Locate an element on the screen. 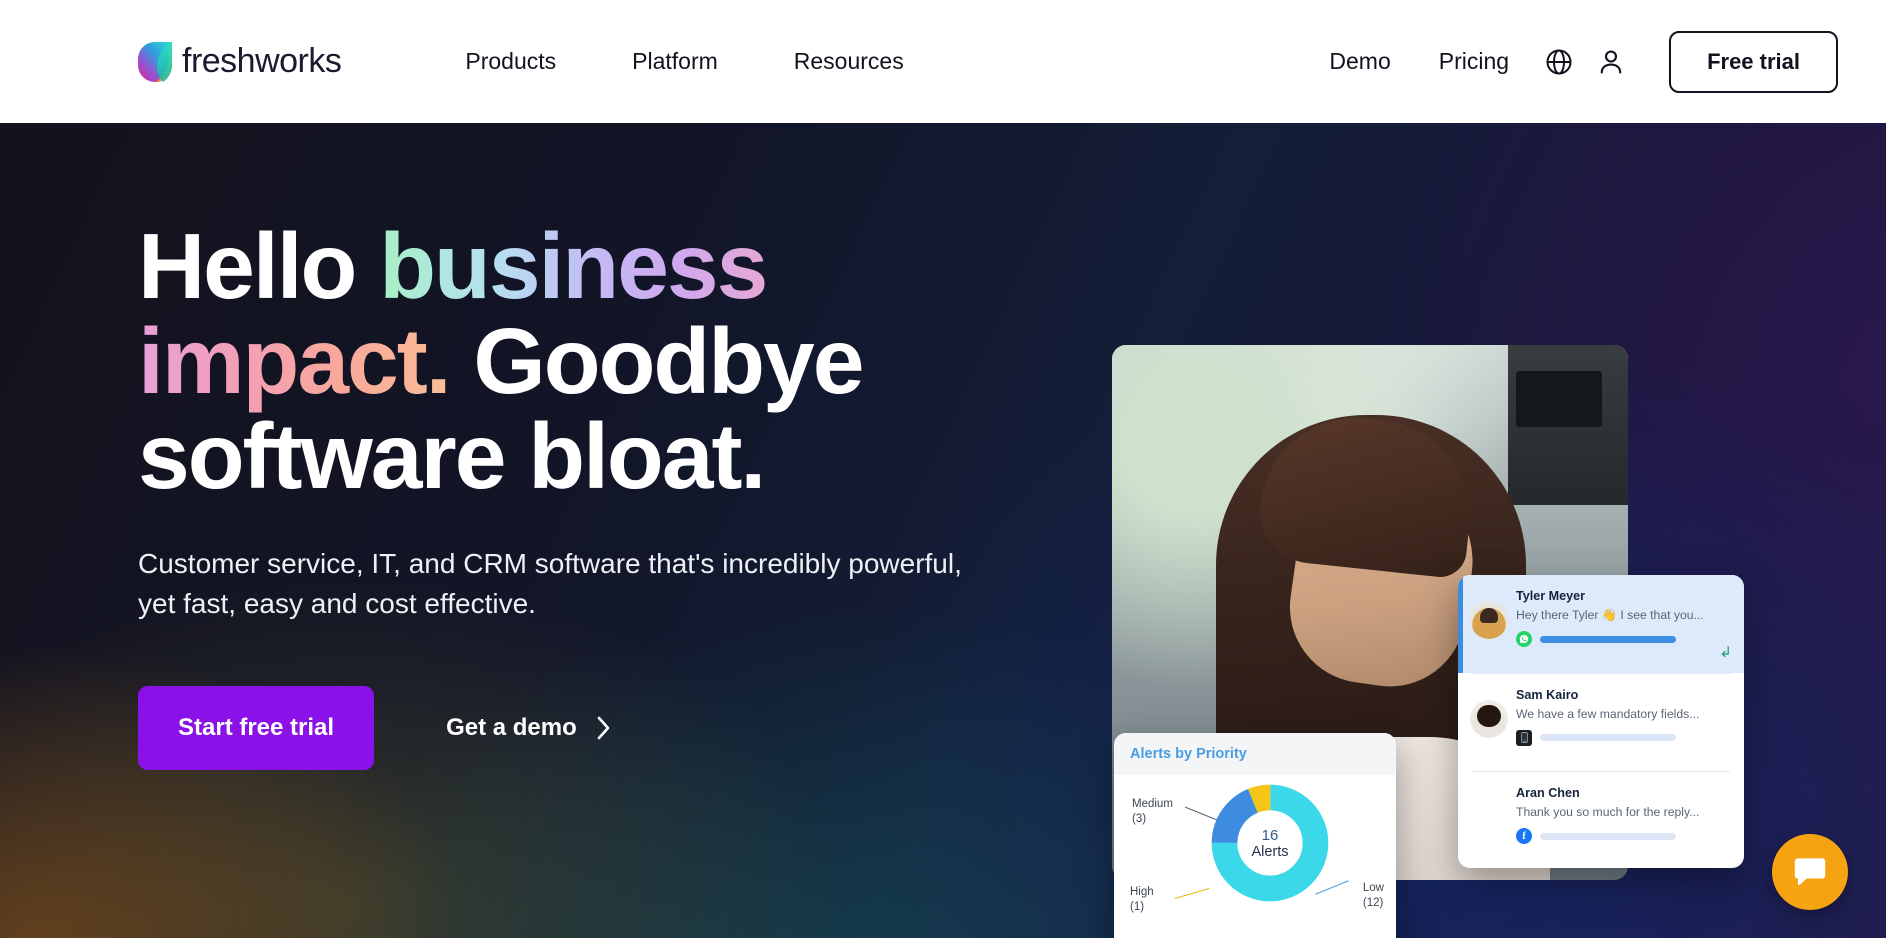  donut-chart: 16 Alerts is located at coordinates (1270, 843).